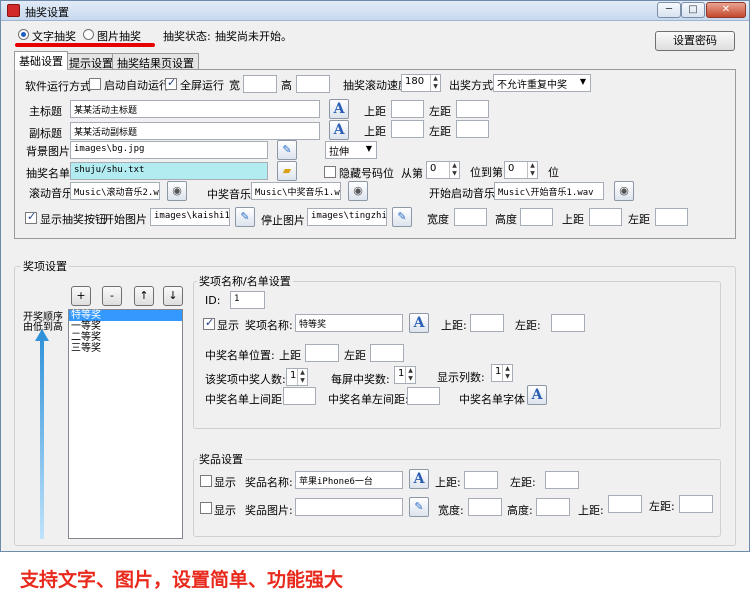  Describe the element at coordinates (23, 34) in the screenshot. I see `text-mode-radio` at that location.